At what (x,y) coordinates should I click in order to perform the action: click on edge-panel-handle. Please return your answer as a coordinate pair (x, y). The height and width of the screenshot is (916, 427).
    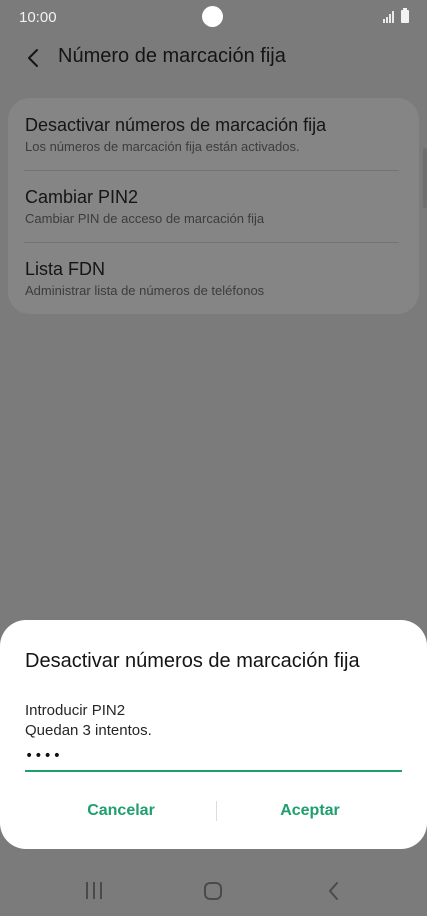
    Looking at the image, I should click on (425, 178).